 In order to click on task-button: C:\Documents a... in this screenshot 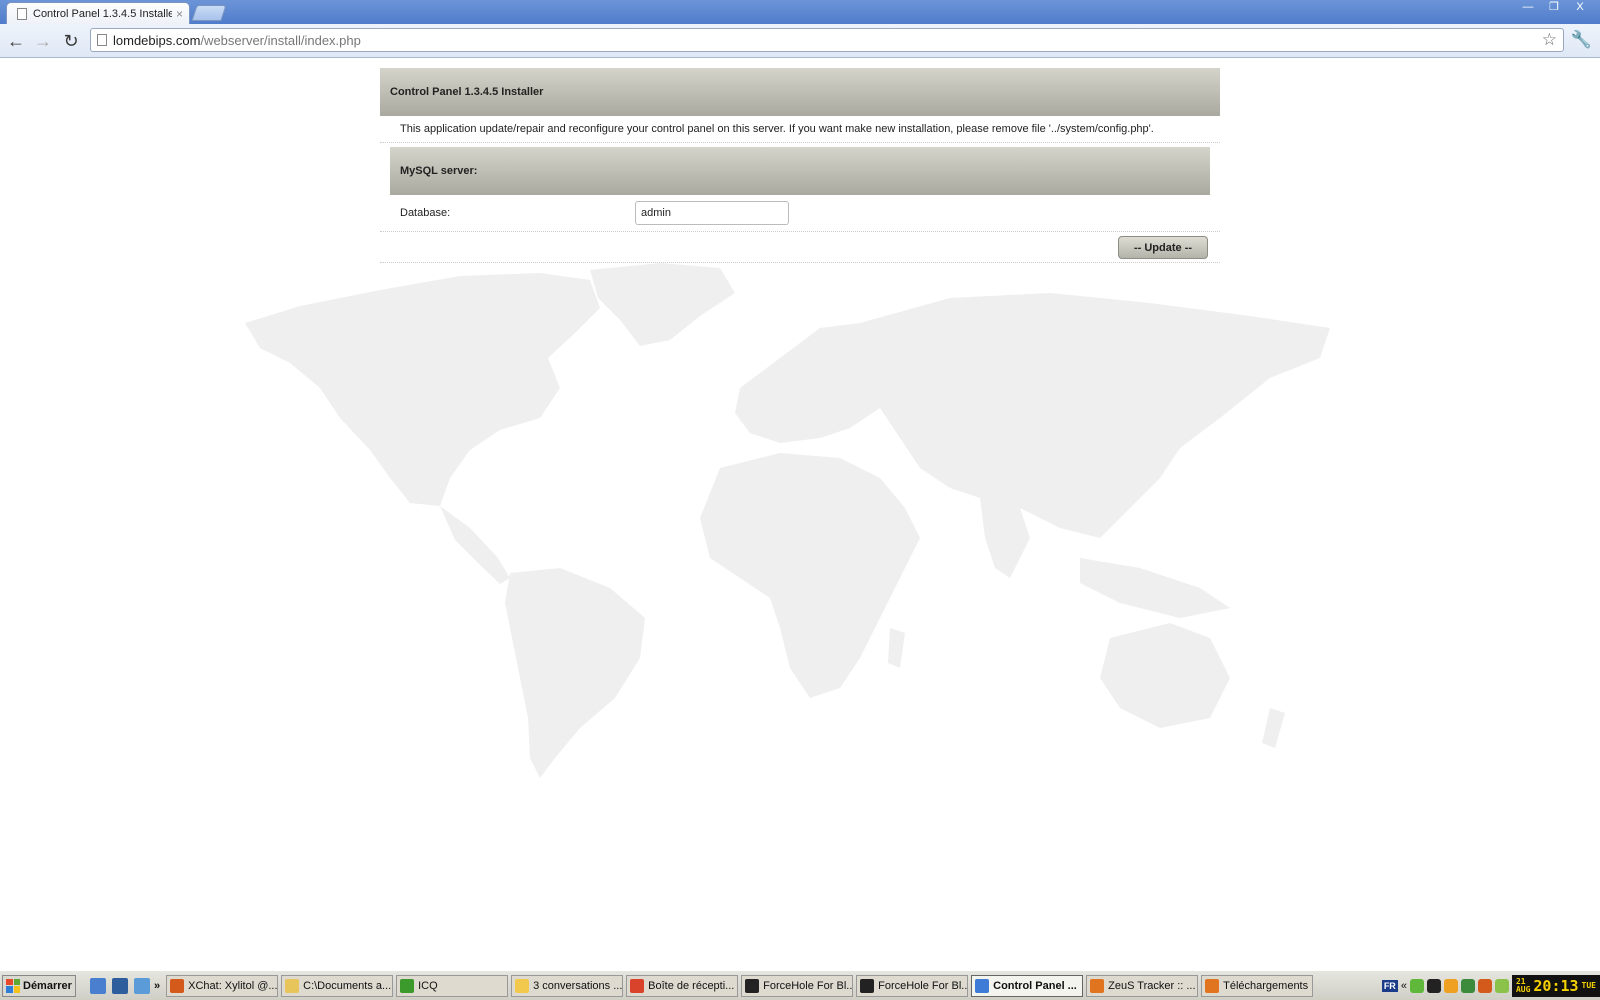, I will do `click(337, 985)`.